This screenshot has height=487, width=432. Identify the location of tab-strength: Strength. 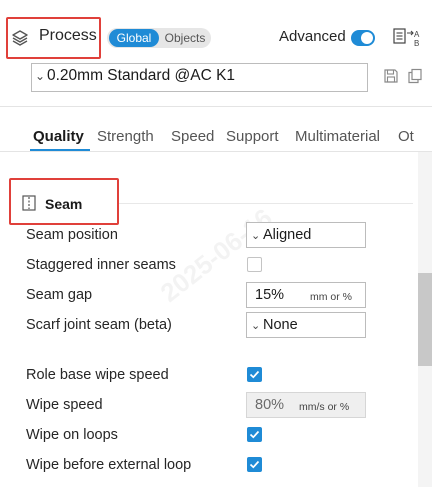
(125, 136).